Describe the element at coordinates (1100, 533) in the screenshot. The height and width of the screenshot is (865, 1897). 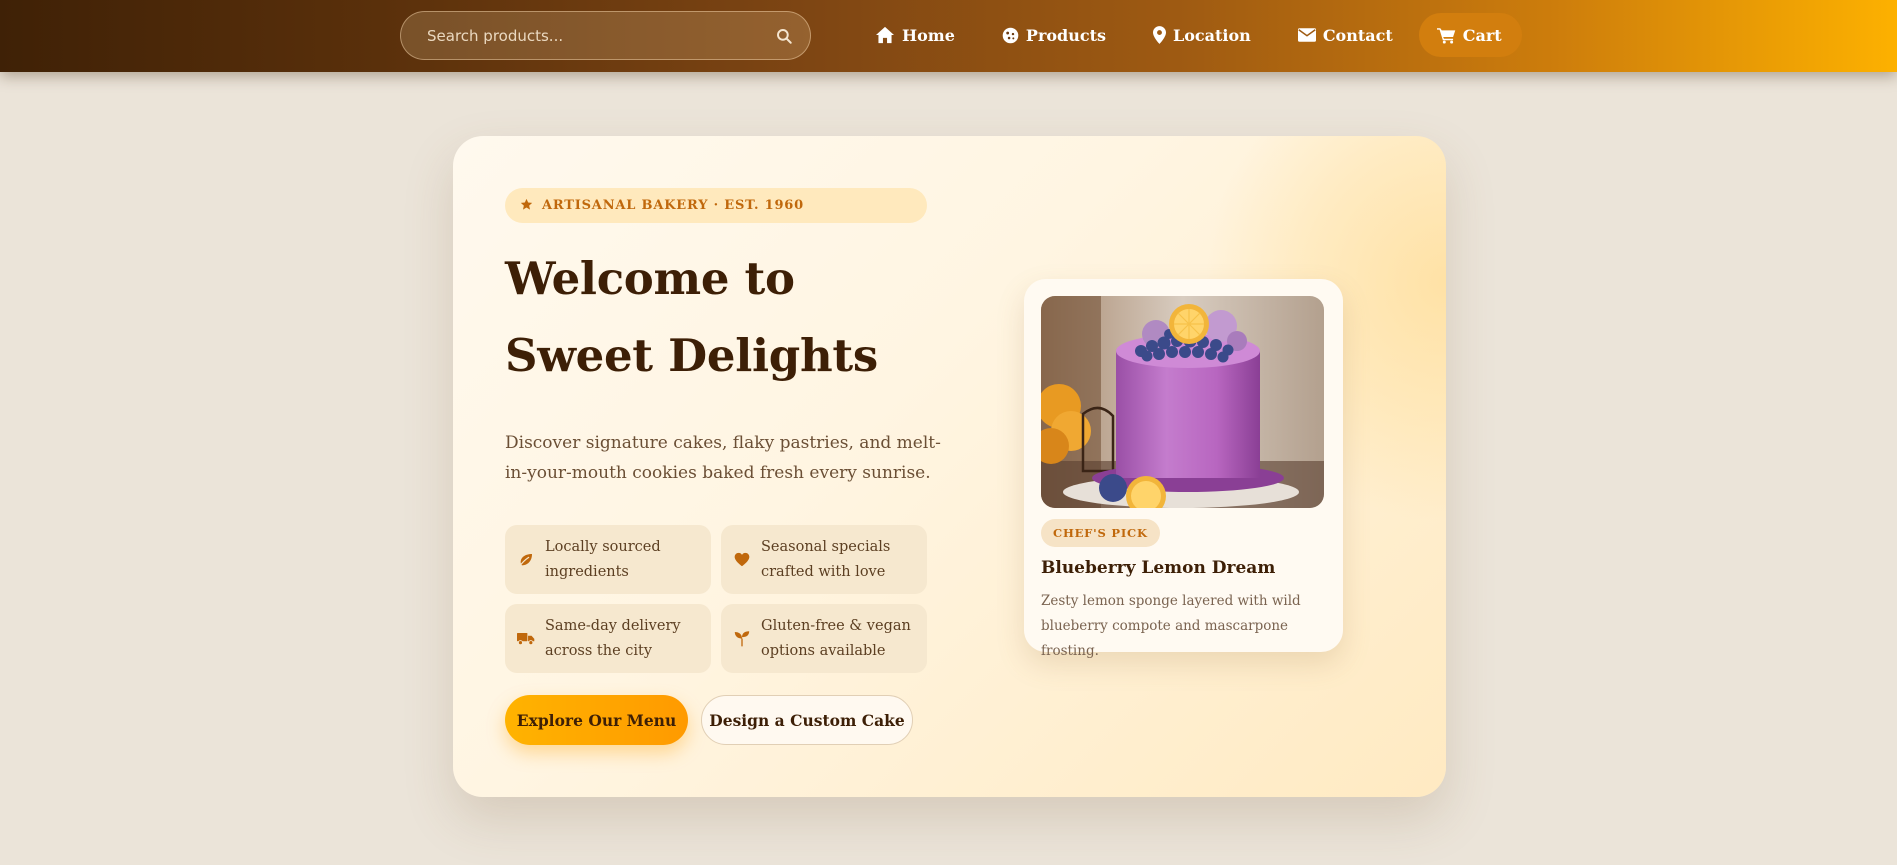
I see `chefs-pick-badge: CHEF'S PICK` at that location.